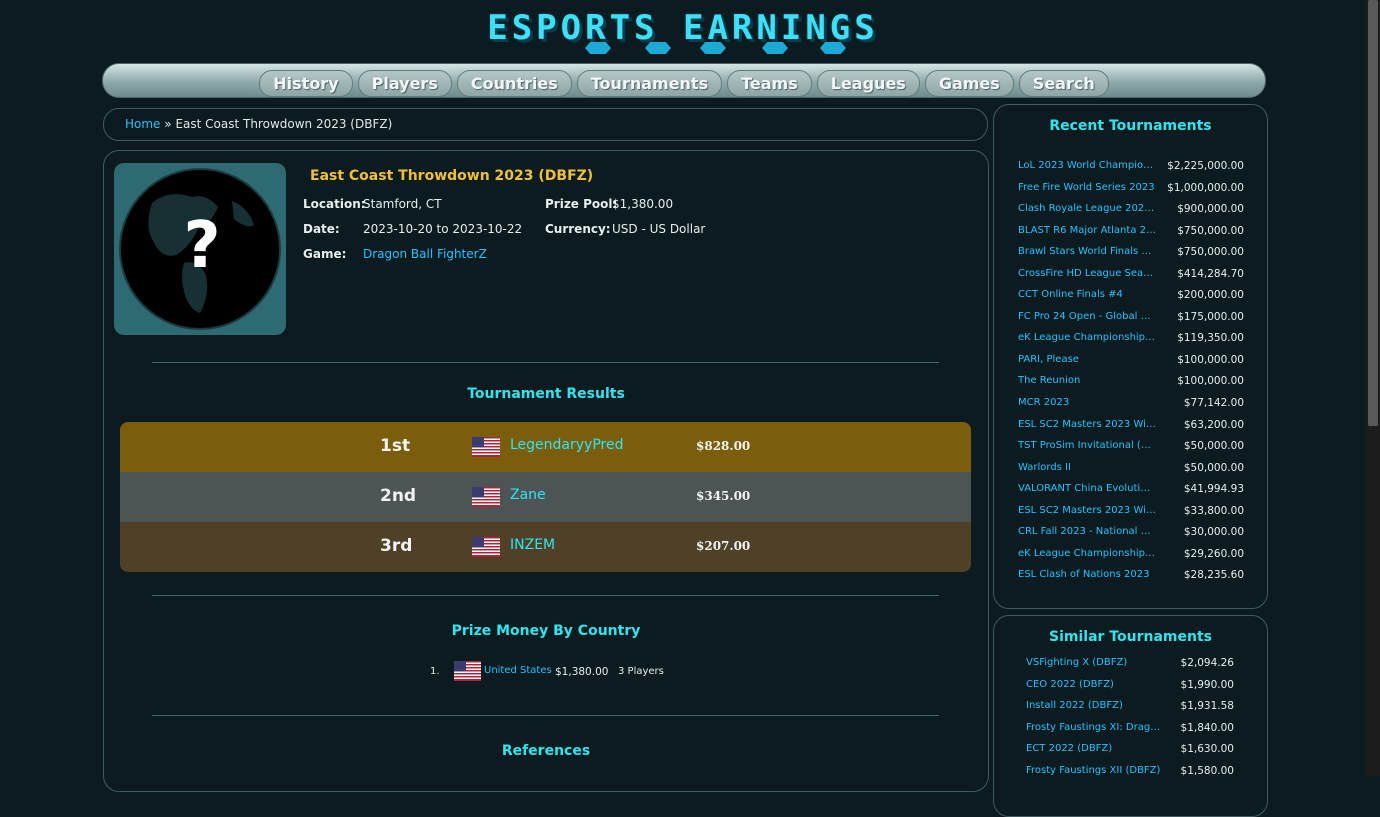  Describe the element at coordinates (1210, 359) in the screenshot. I see `tournament-prize: $100,000.00` at that location.